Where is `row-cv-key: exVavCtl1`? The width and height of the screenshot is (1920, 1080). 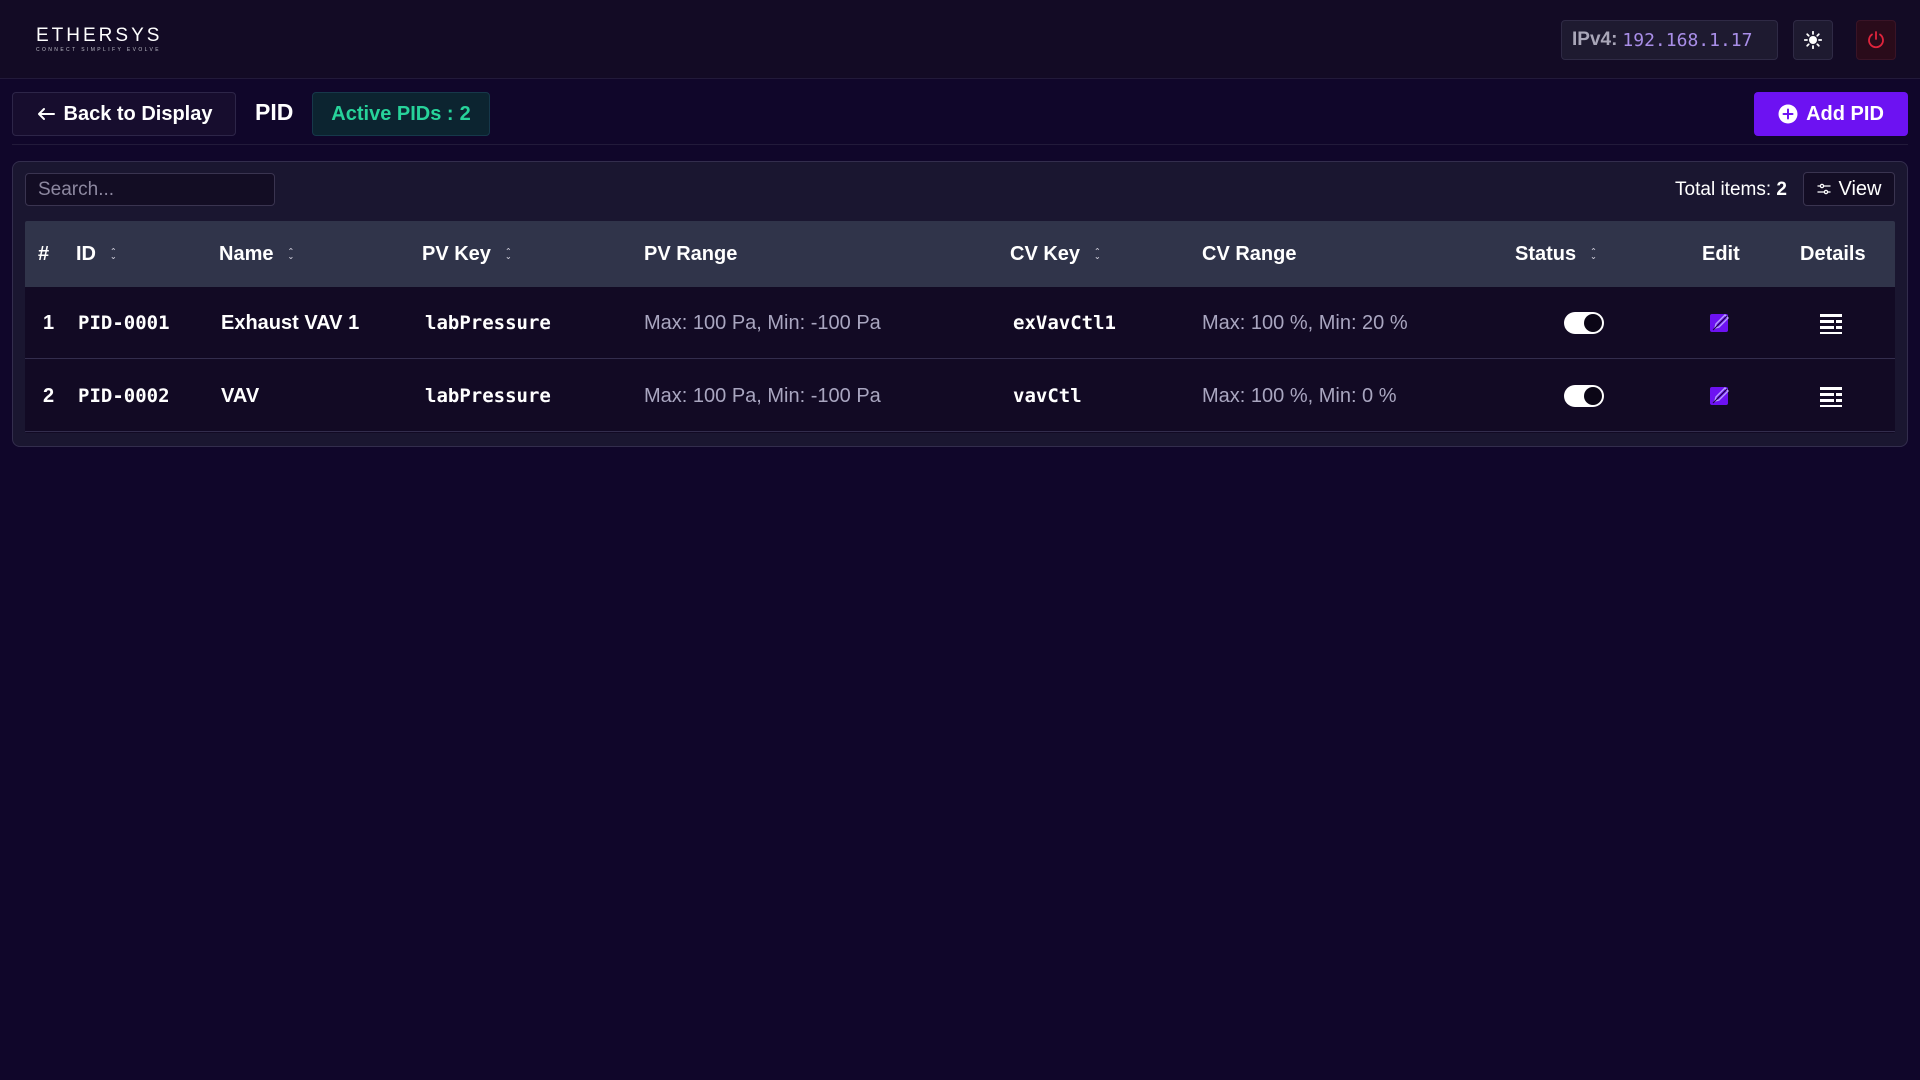
row-cv-key: exVavCtl1 is located at coordinates (1064, 323).